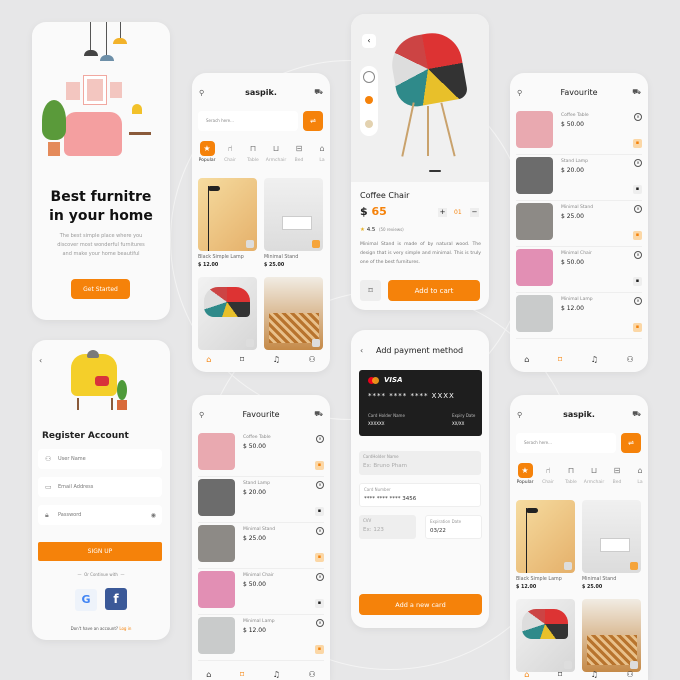 Image resolution: width=680 pixels, height=680 pixels. Describe the element at coordinates (369, 100) in the screenshot. I see `color-option-orange` at that location.